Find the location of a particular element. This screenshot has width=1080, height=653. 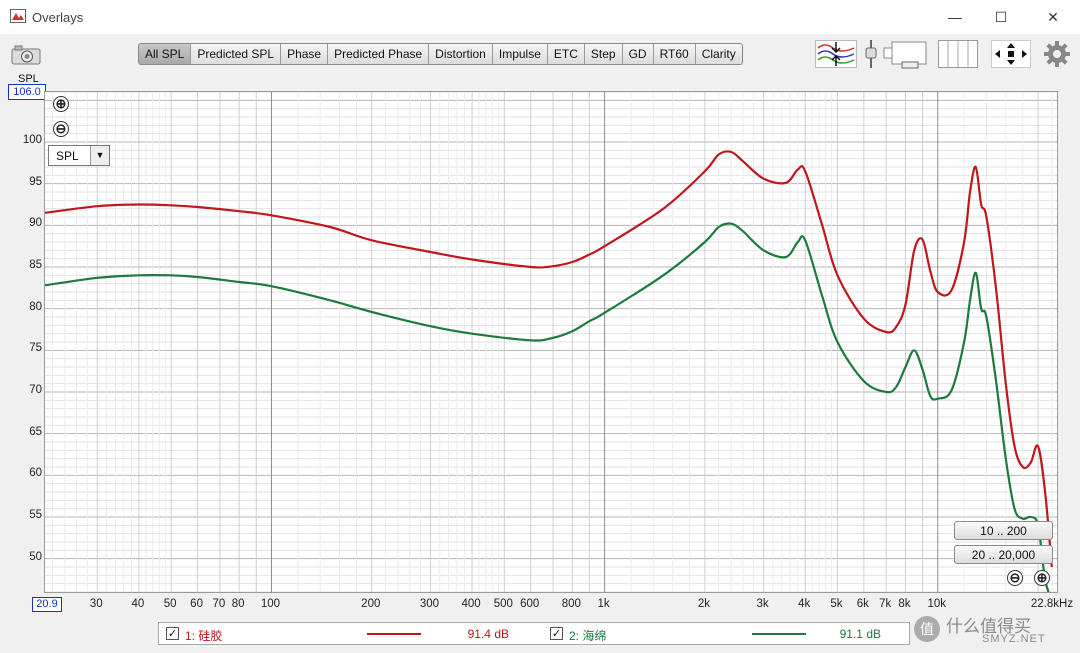

x-zoom-out-icon: ⊖ is located at coordinates (1015, 578).